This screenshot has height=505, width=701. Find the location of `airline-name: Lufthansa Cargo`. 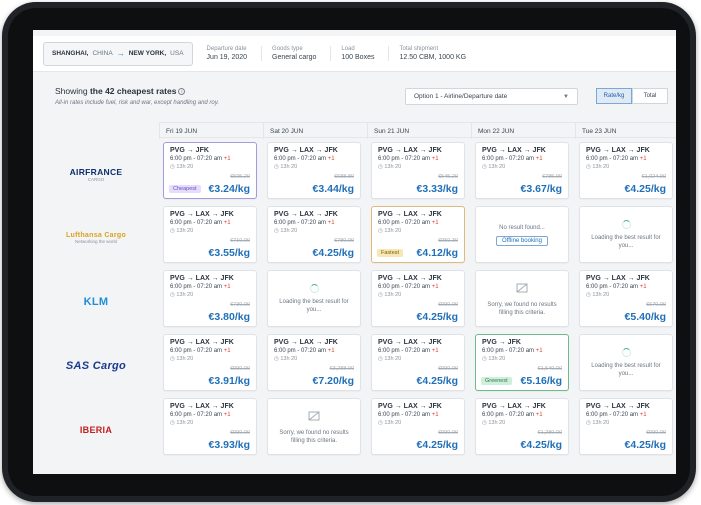

airline-name: Lufthansa Cargo is located at coordinates (96, 235).